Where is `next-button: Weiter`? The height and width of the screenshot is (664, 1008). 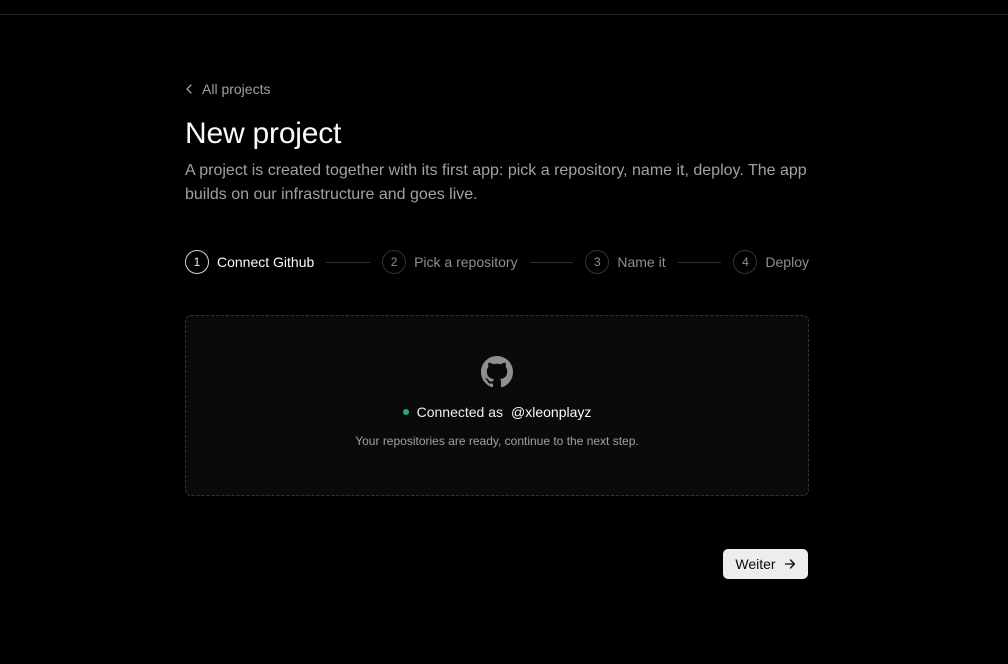
next-button: Weiter is located at coordinates (765, 564).